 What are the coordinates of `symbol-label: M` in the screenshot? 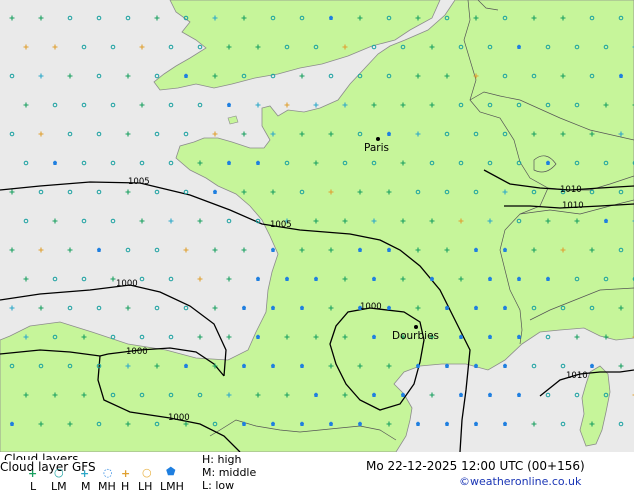 It's located at (86, 485).